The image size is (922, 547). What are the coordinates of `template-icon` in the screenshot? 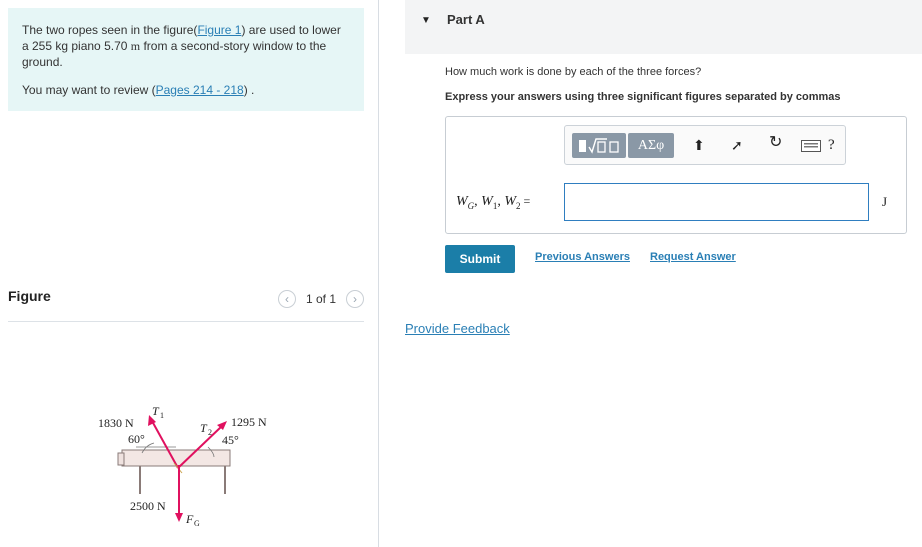 It's located at (599, 145).